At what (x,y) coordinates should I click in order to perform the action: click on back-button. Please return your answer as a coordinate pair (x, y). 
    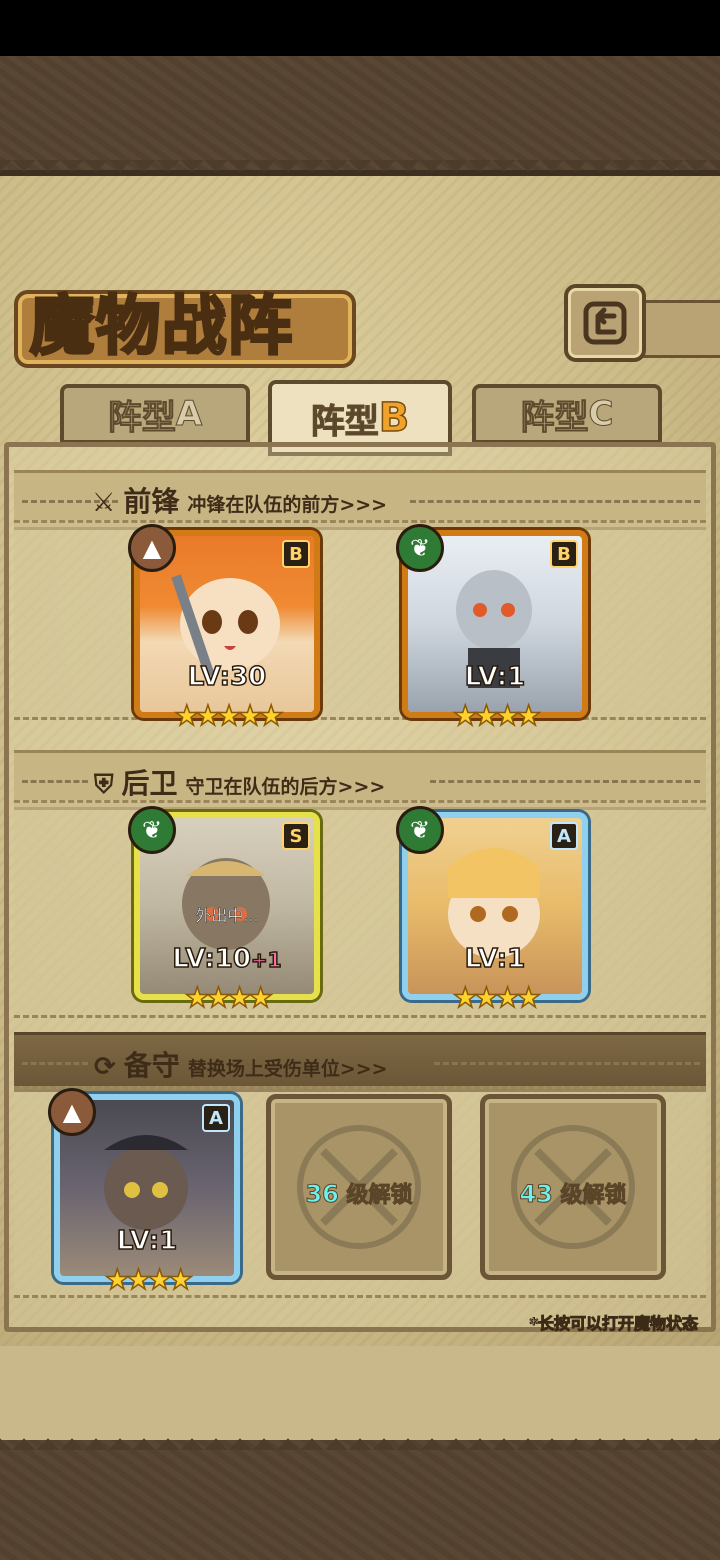
    Looking at the image, I should click on (605, 323).